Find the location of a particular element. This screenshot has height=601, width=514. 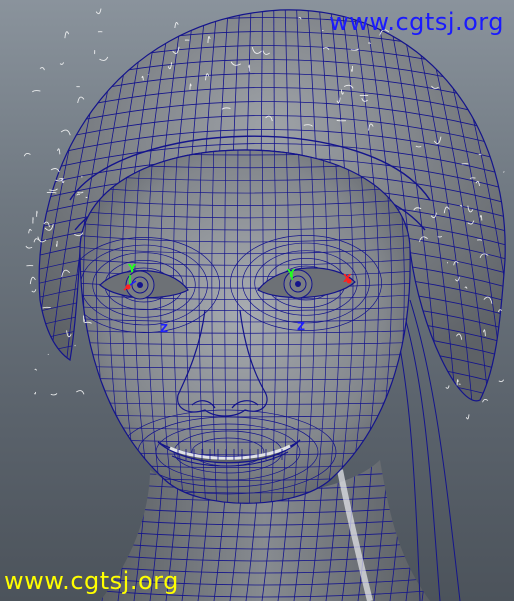

left-eye-z-axis-label: Z is located at coordinates (164, 328).